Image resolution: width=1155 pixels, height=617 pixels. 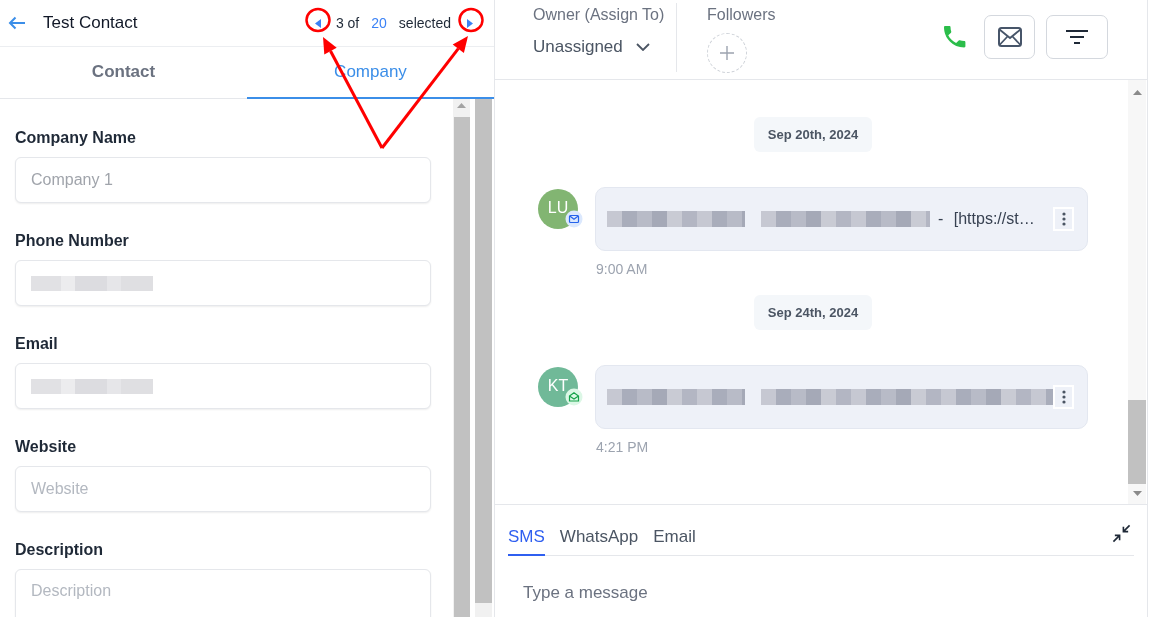 I want to click on caret-right-icon, so click(x=470, y=23).